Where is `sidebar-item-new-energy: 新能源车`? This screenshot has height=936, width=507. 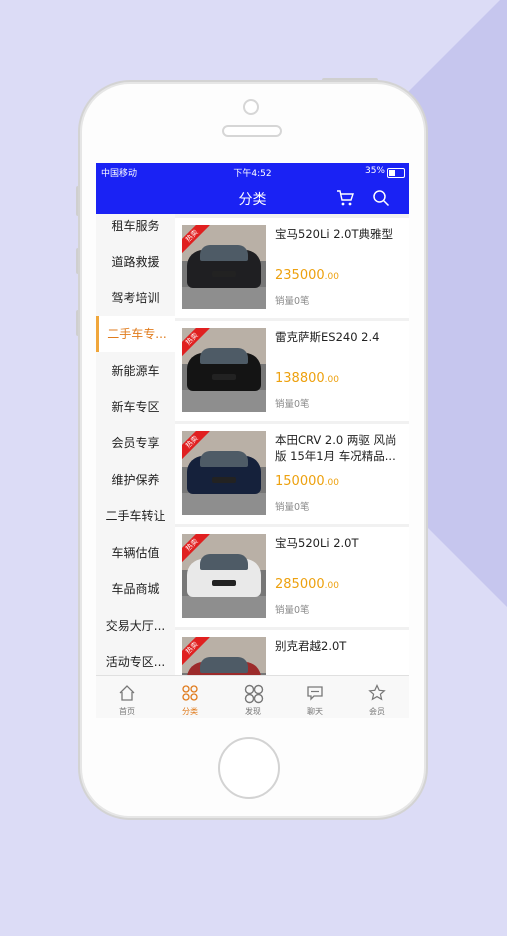
sidebar-item-new-energy: 新能源车 is located at coordinates (135, 371).